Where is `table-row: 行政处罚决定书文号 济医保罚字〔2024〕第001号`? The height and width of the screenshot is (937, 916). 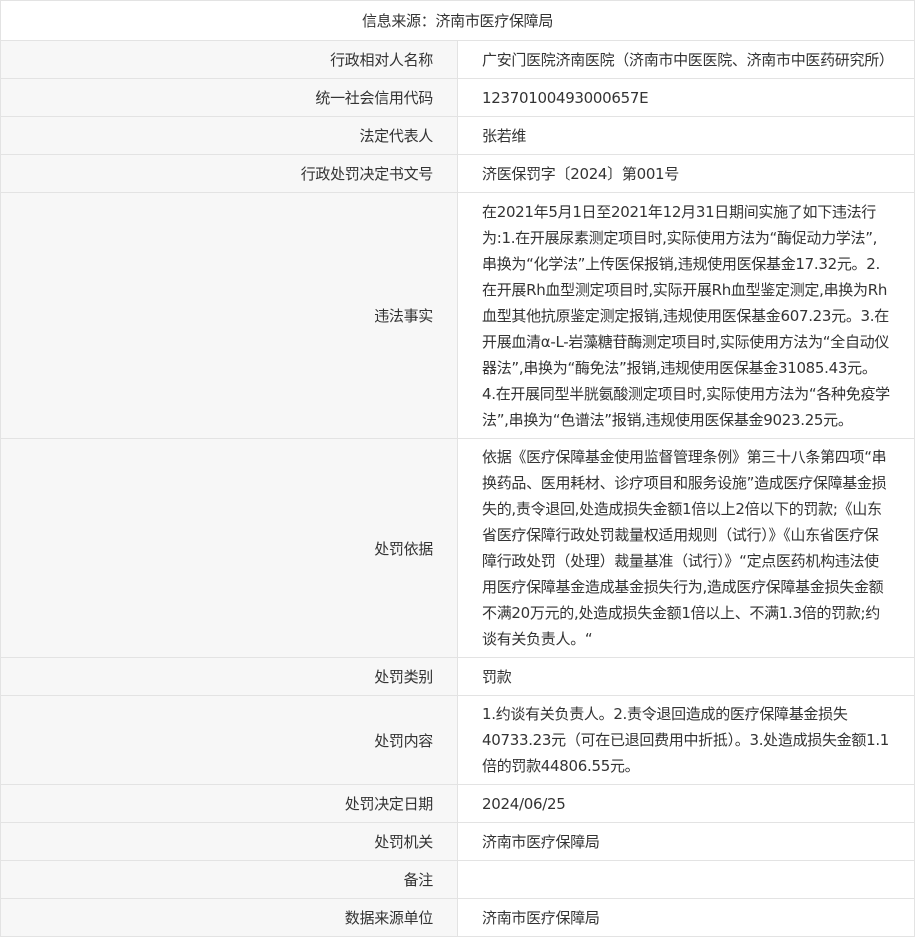
table-row: 行政处罚决定书文号 济医保罚字〔2024〕第001号 is located at coordinates (457, 173).